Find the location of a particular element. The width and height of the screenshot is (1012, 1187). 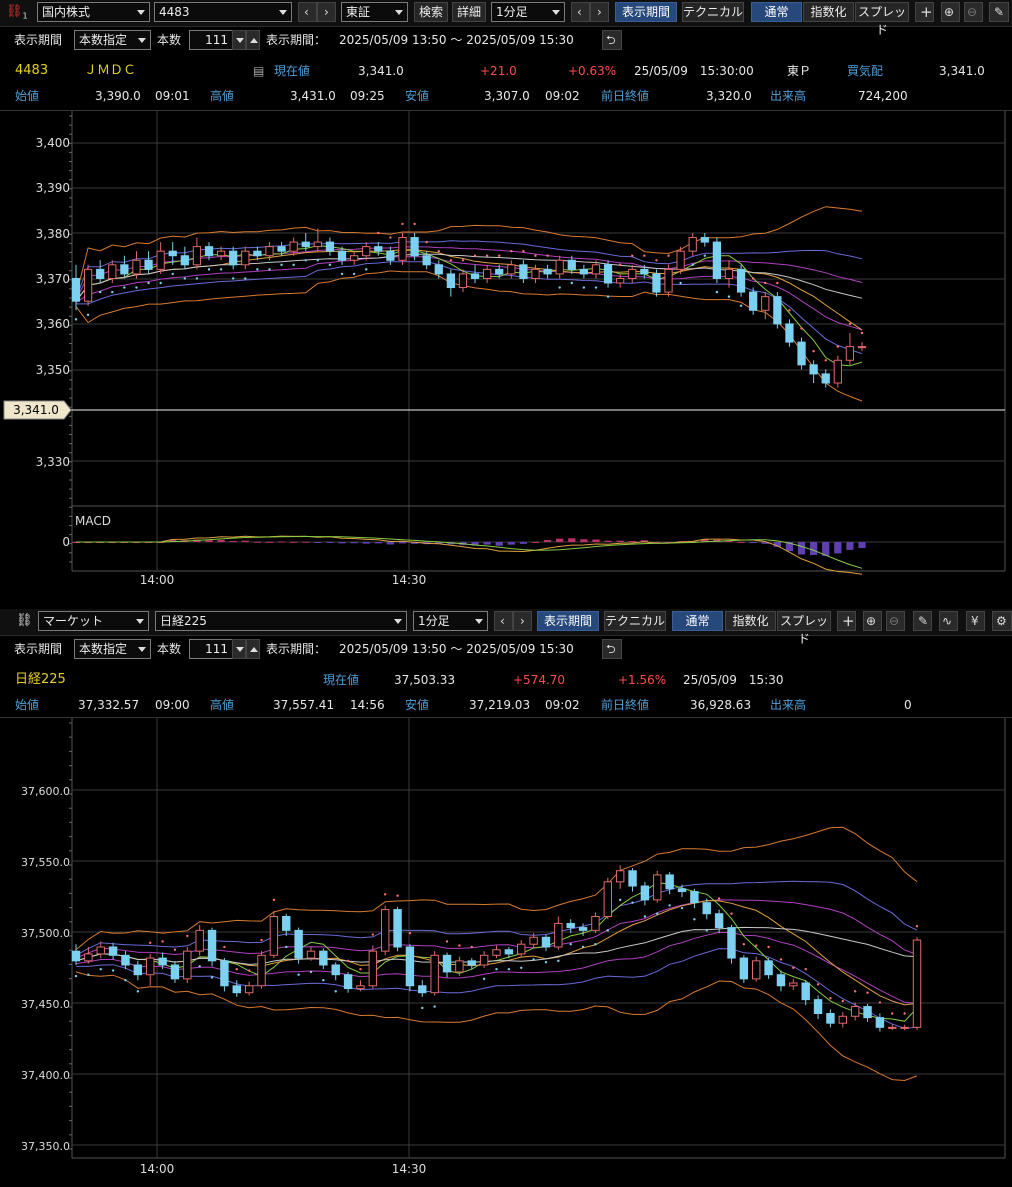

detail-button: 詳細 is located at coordinates (469, 12).